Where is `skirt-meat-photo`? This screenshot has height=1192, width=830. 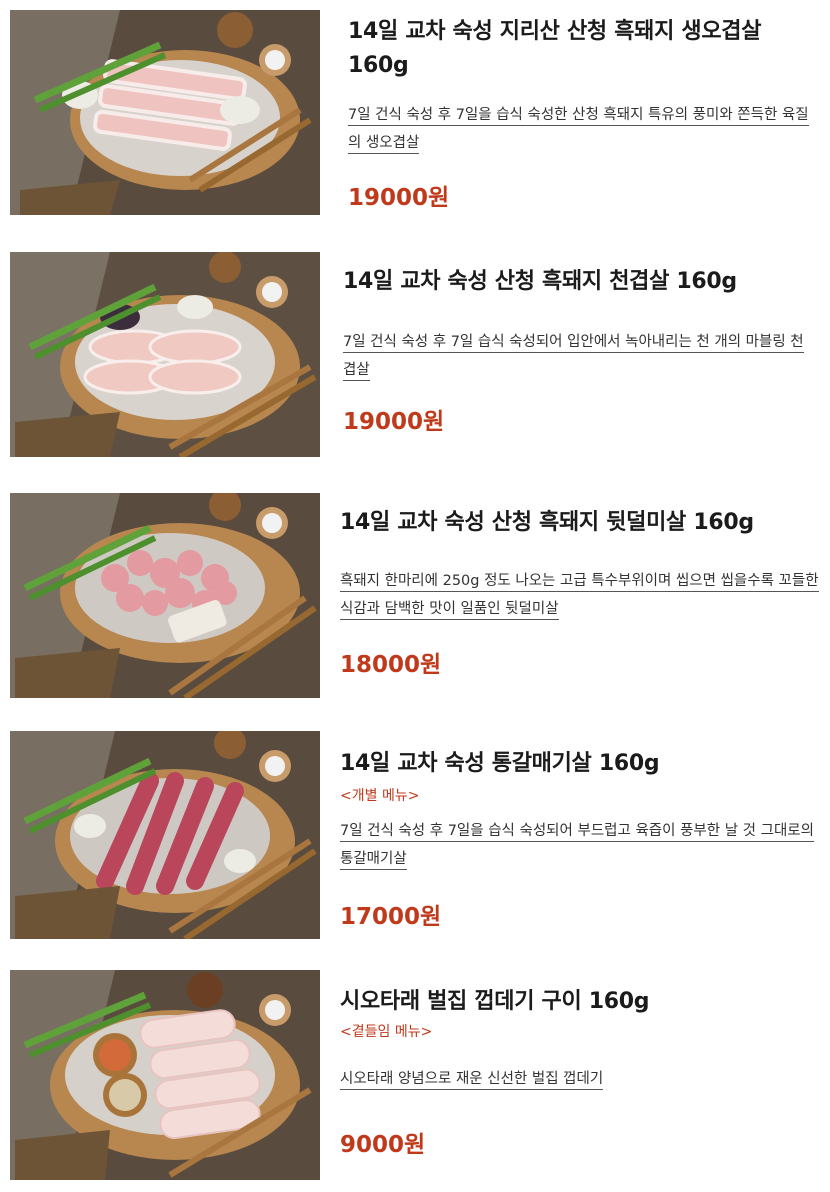 skirt-meat-photo is located at coordinates (165, 835).